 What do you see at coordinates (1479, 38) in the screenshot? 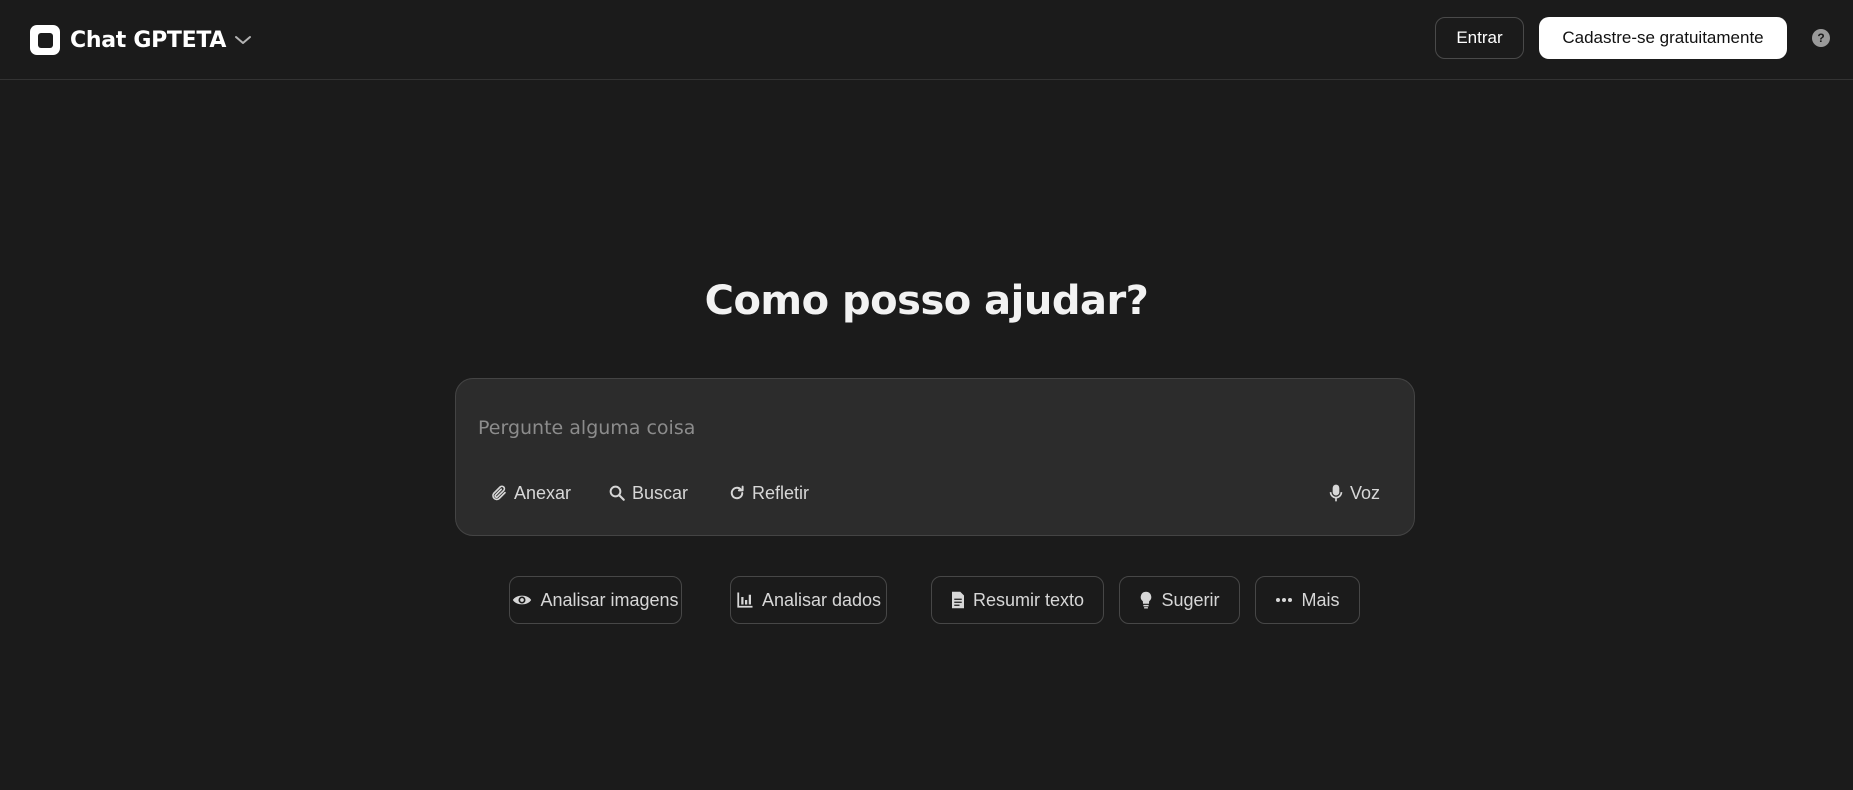
I see `login-button: Entrar` at bounding box center [1479, 38].